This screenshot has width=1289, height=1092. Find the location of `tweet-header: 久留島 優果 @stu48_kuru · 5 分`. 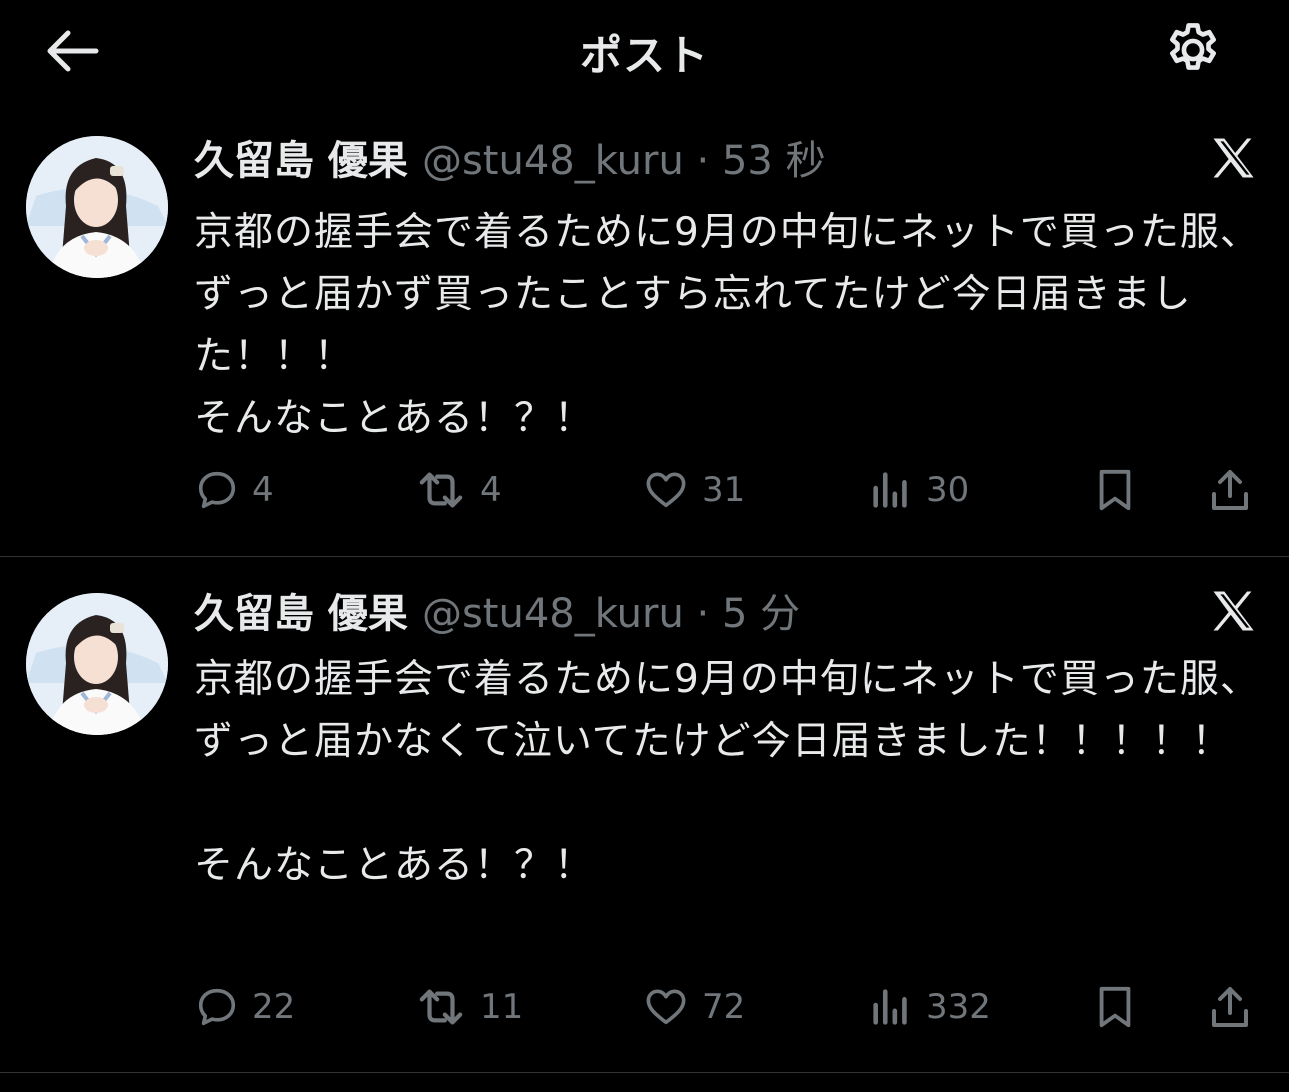

tweet-header: 久留島 優果 @stu48_kuru · 5 分 is located at coordinates (497, 614).